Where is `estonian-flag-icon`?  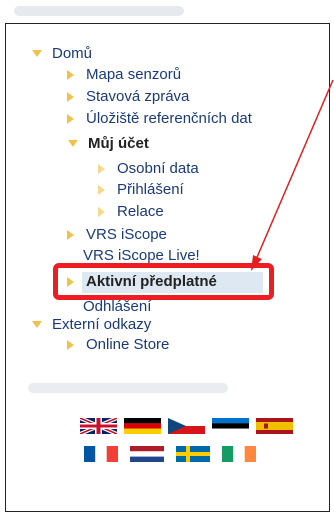
estonian-flag-icon is located at coordinates (230, 426).